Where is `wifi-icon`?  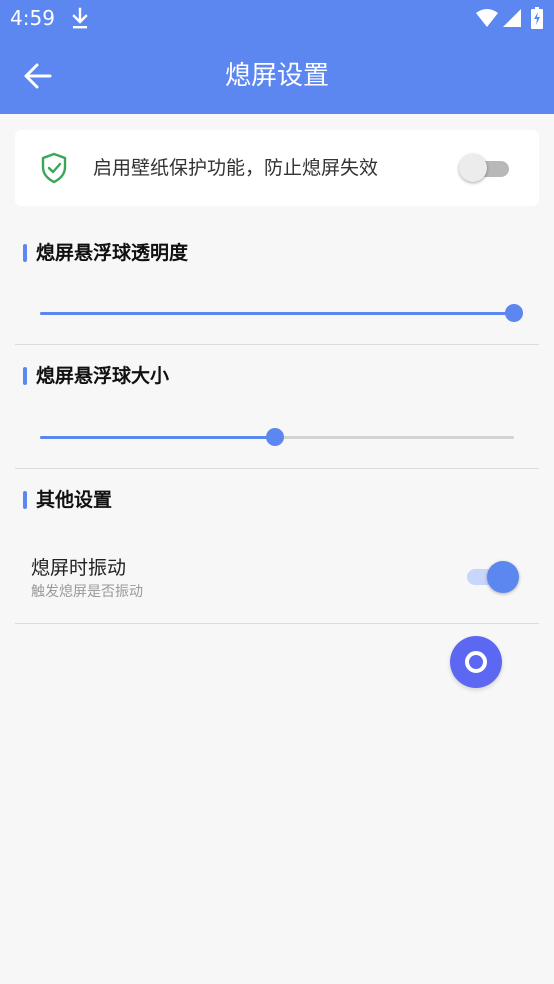
wifi-icon is located at coordinates (487, 18).